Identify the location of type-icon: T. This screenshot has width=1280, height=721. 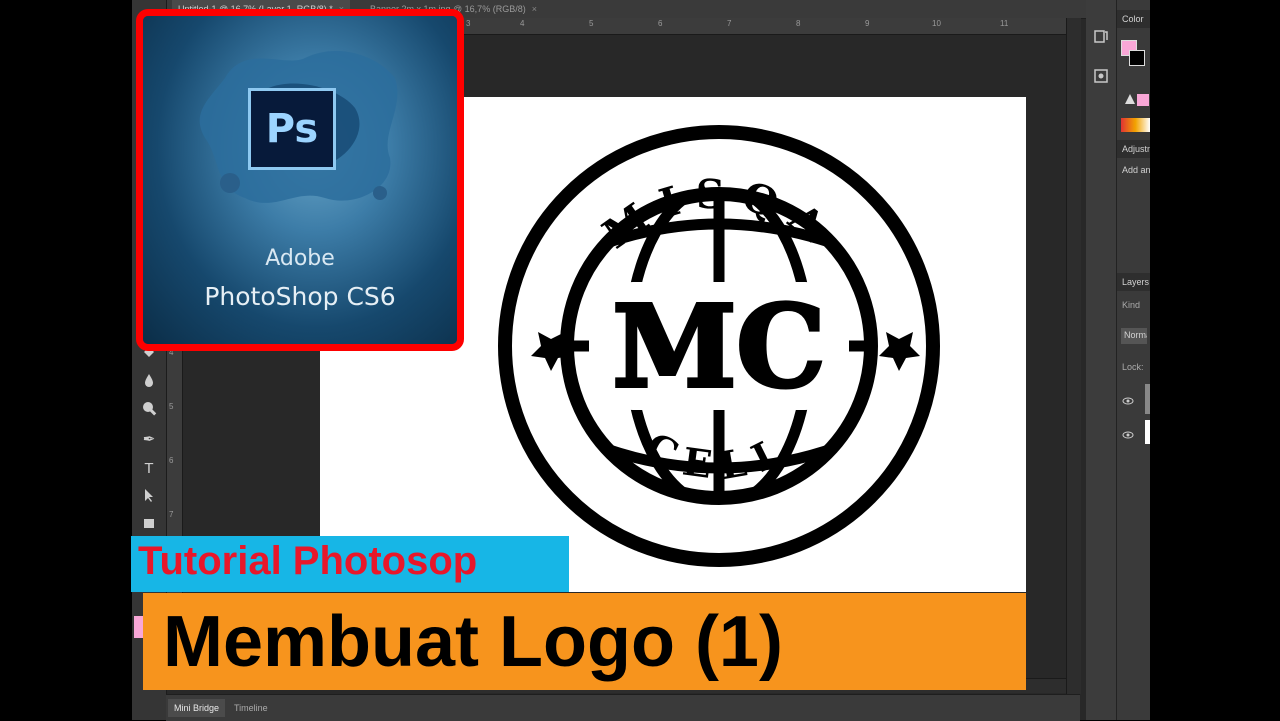
(149, 469).